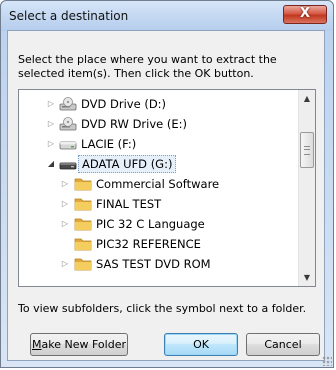  Describe the element at coordinates (124, 104) in the screenshot. I see `tree-item-label: DVD Drive (D:)` at that location.